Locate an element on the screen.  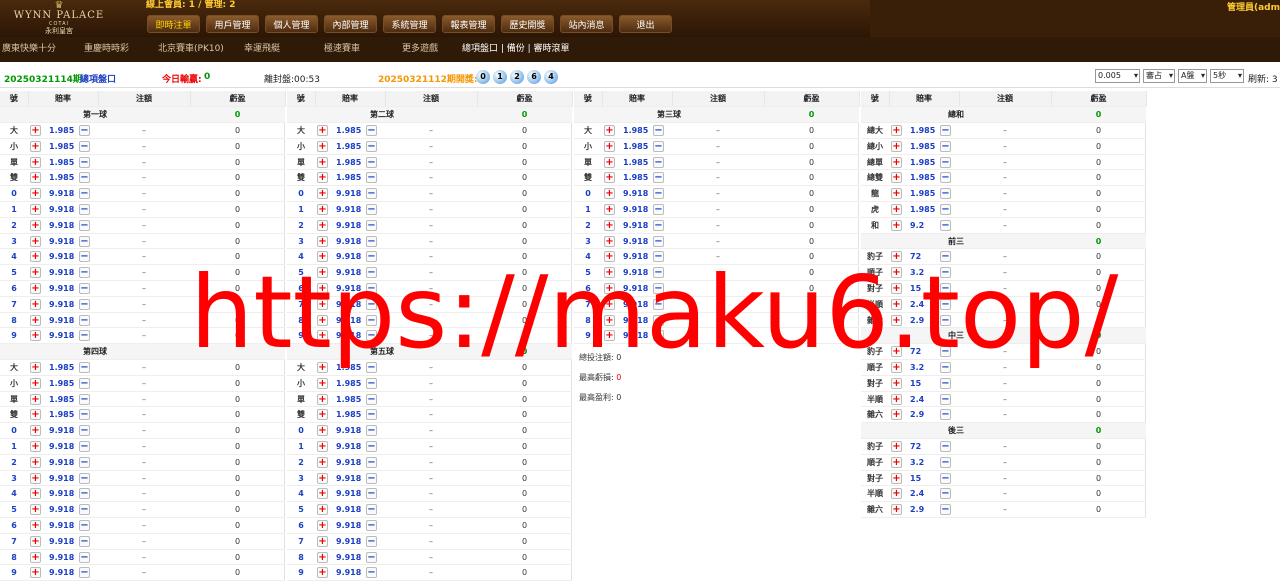
menu-button-8: 退出 is located at coordinates (645, 24).